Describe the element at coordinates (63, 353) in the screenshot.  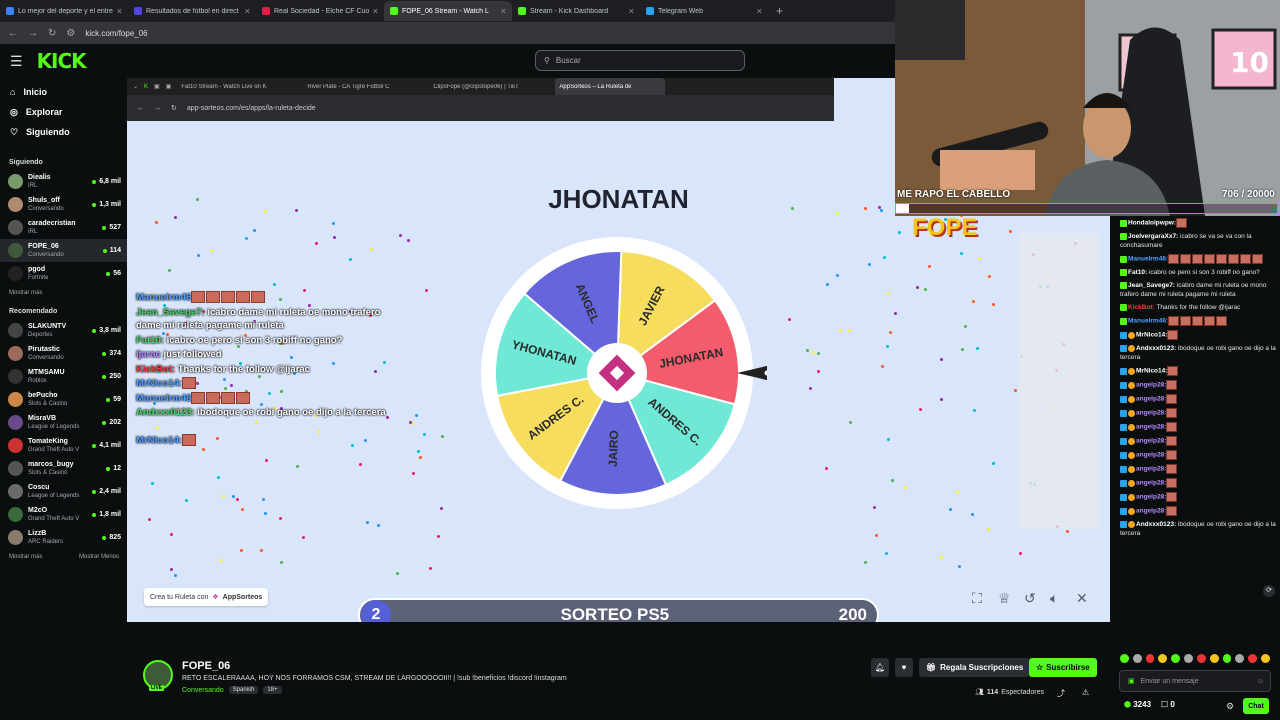
I see `sidebar-channel: Pirutastic Conversando 374` at that location.